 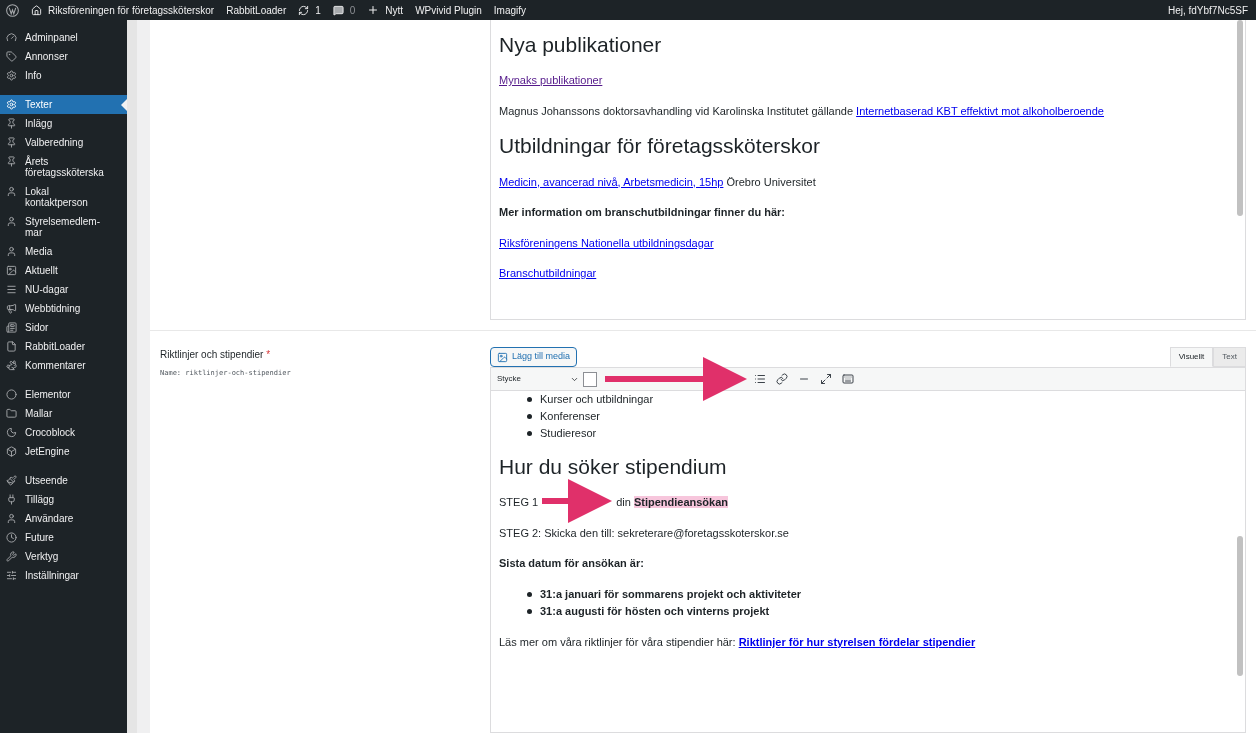 I want to click on comment-icon, so click(x=338, y=10).